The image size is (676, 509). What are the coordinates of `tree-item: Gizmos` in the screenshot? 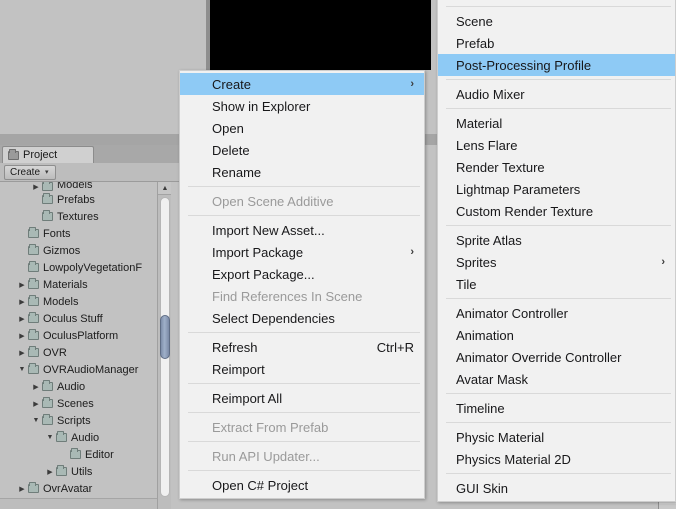 It's located at (78, 250).